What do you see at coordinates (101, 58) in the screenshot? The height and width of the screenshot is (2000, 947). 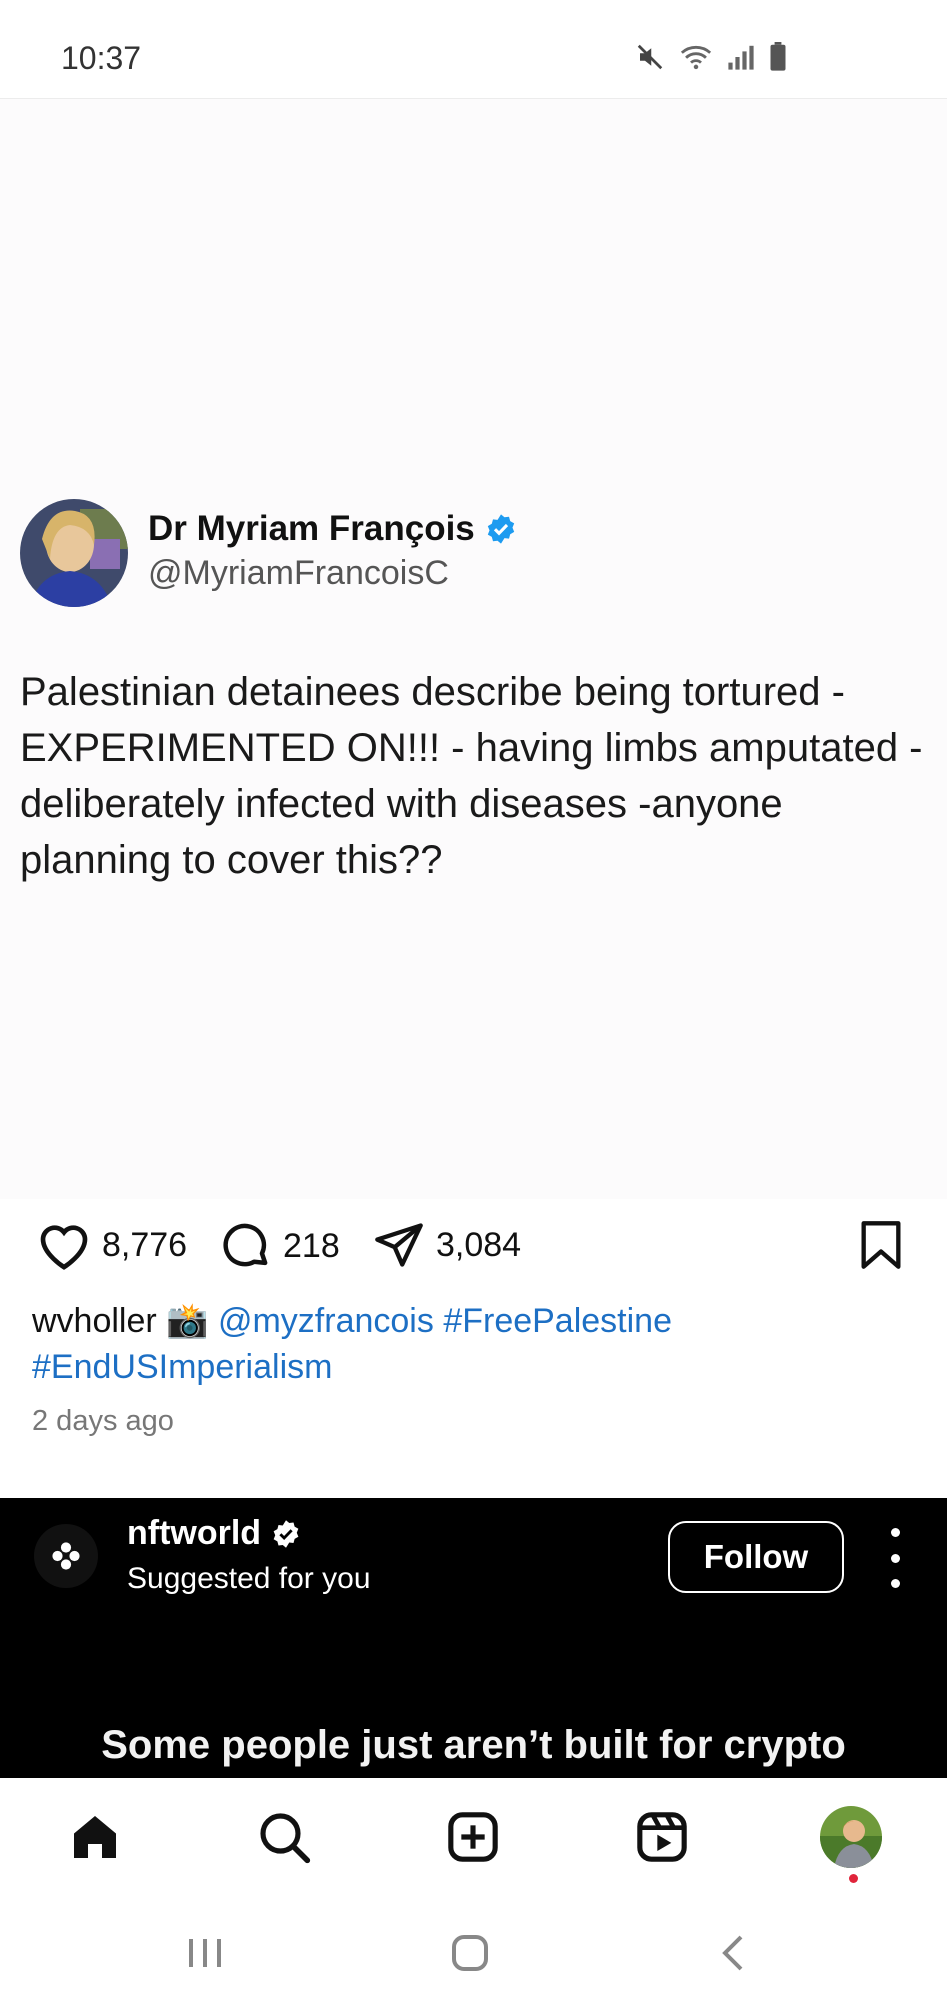 I see `status-time: 10:37` at bounding box center [101, 58].